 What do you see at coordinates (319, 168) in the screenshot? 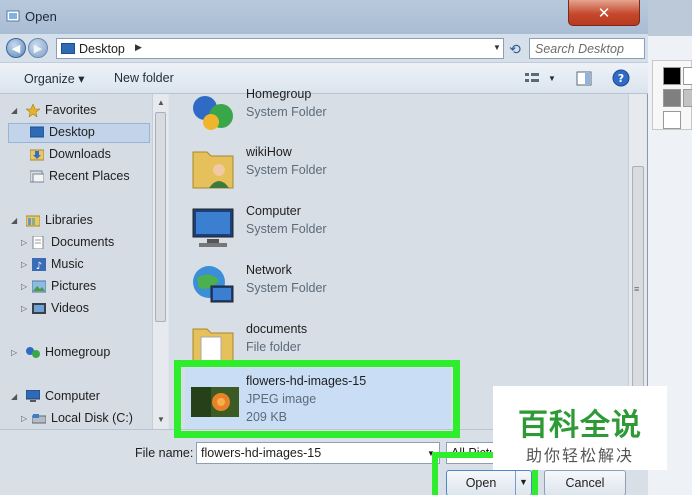
I see `file-item-wikihow: wikiHow System Folder` at bounding box center [319, 168].